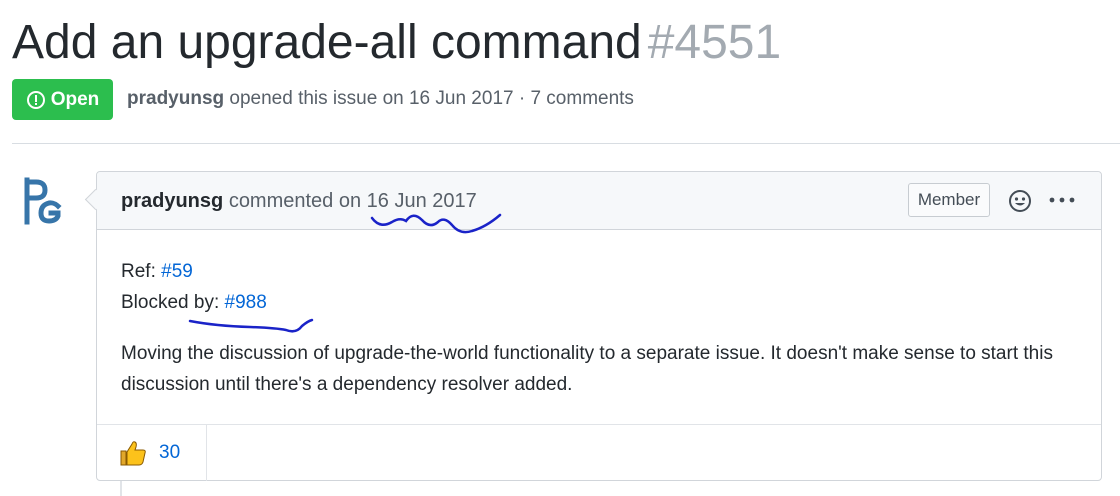 The width and height of the screenshot is (1120, 496). What do you see at coordinates (246, 302) in the screenshot?
I see `blocked-issue-link: #988` at bounding box center [246, 302].